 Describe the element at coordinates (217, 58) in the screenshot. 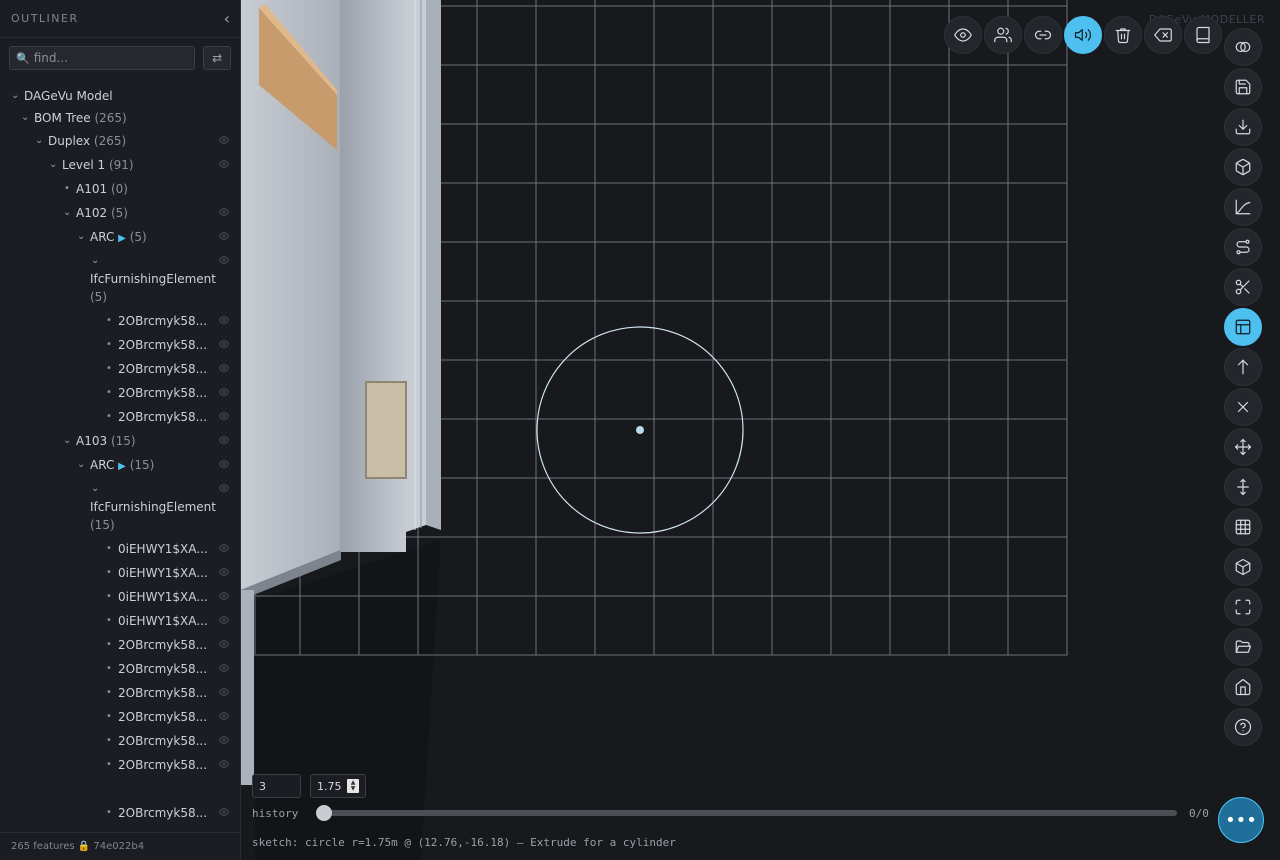

I see `swap-button: ⇄` at that location.